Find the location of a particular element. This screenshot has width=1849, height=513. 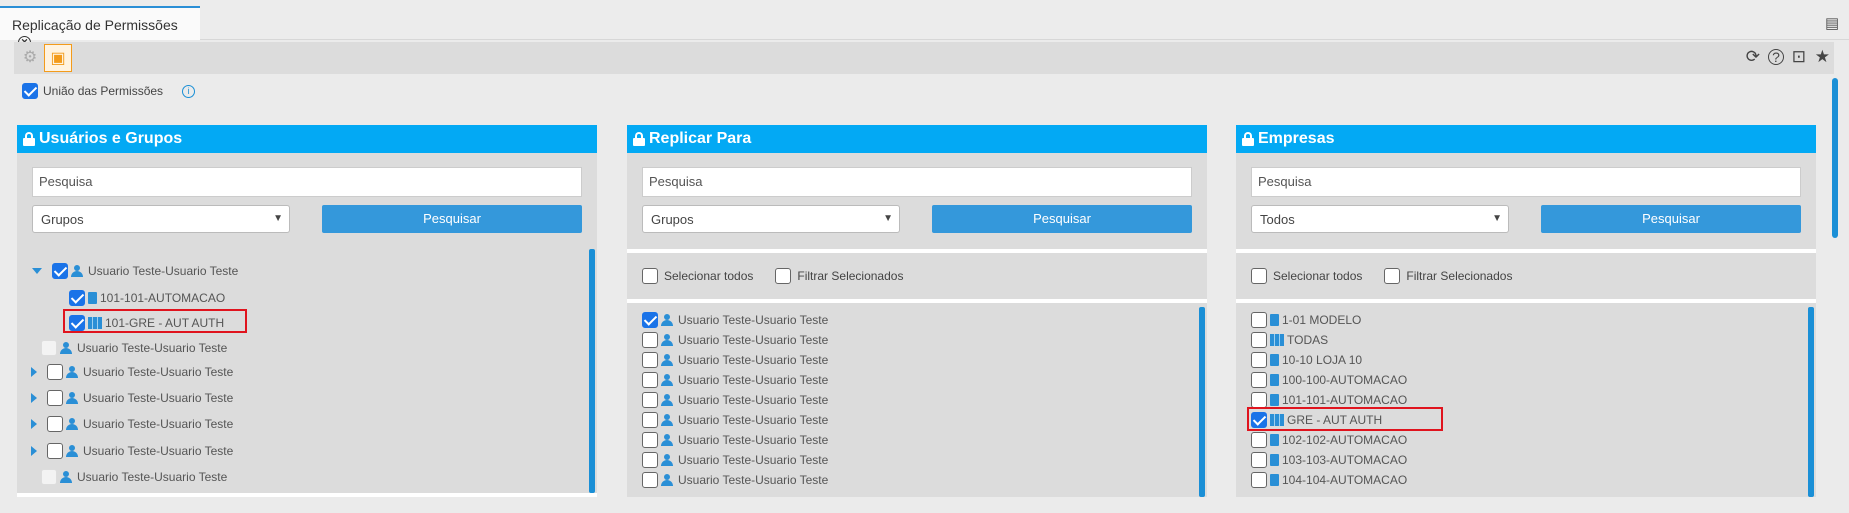

tab-replicacao: Replicação de Permissões ✕ is located at coordinates (100, 27).